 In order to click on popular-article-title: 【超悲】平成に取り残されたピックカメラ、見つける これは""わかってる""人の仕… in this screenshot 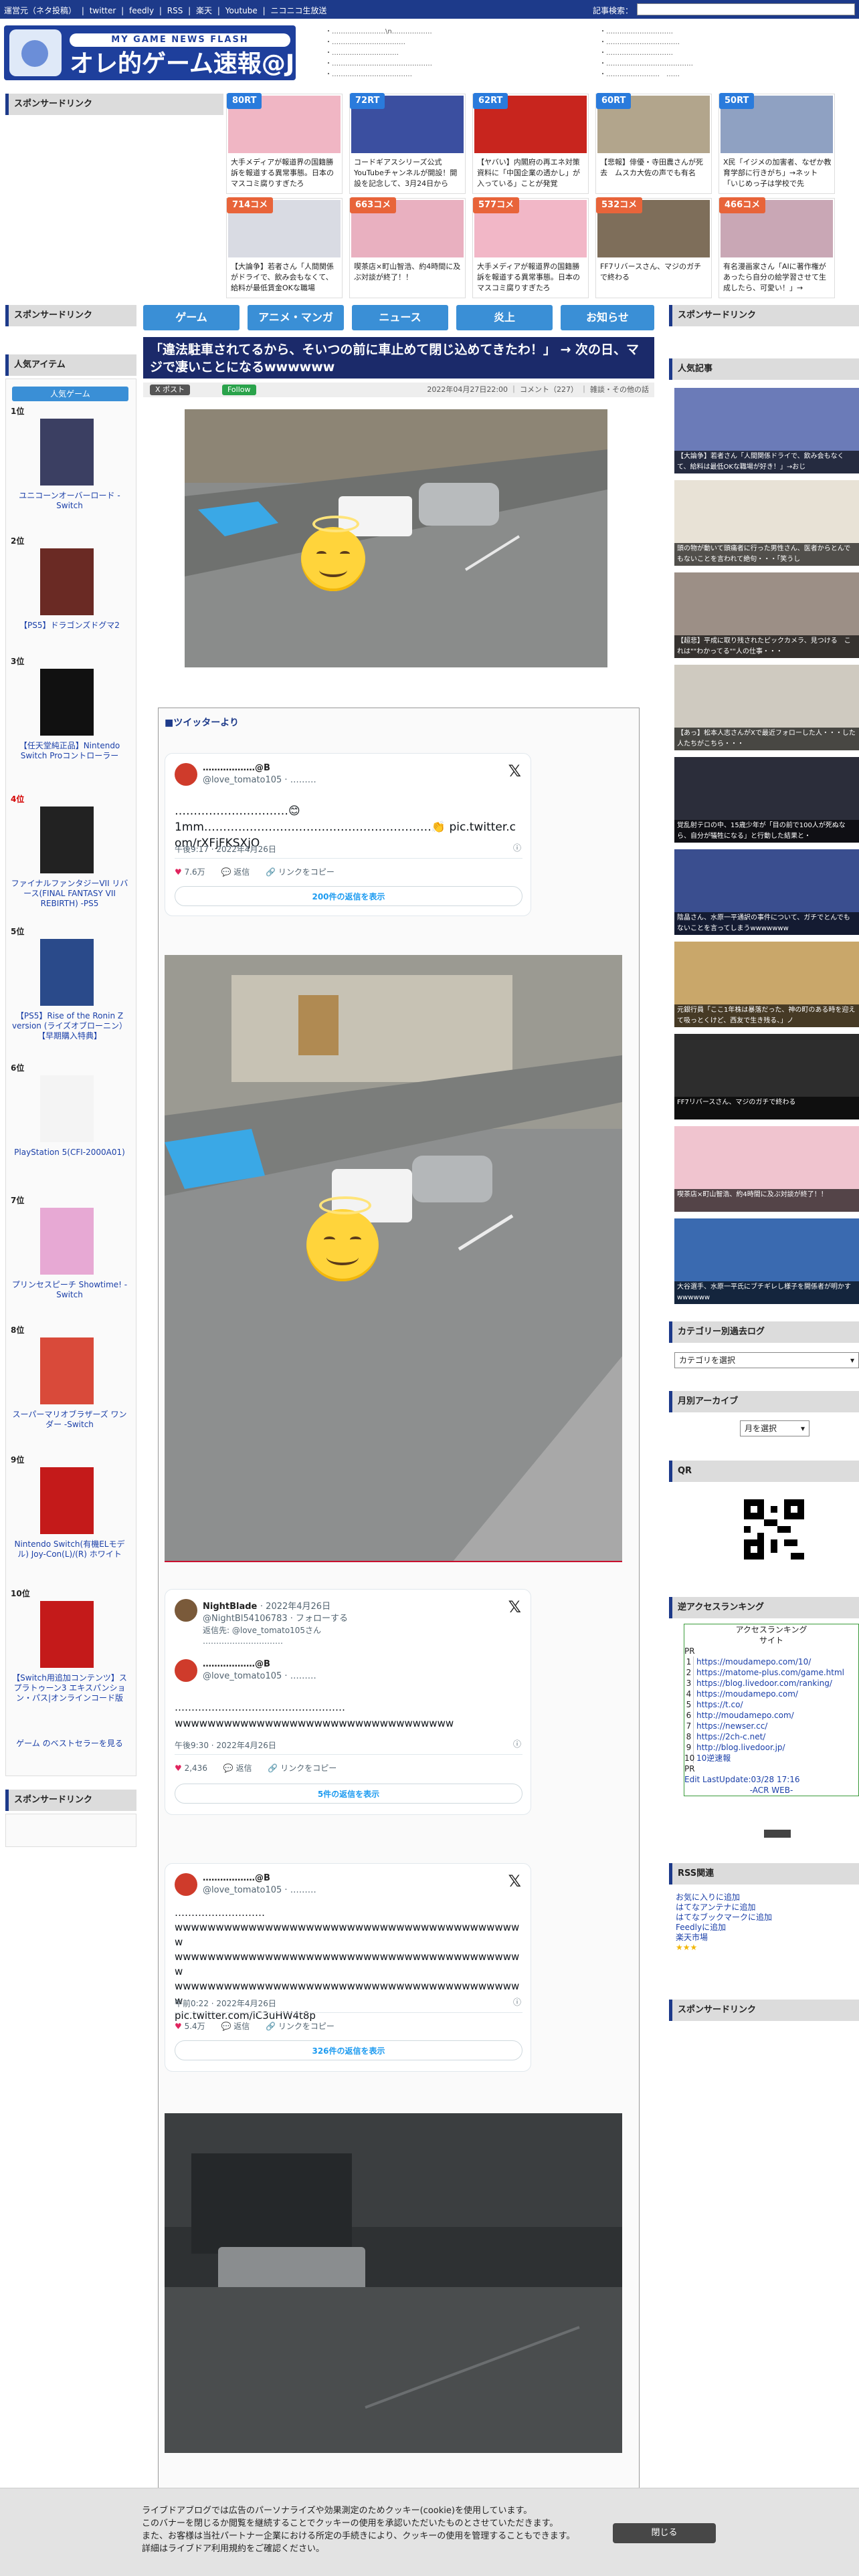, I will do `click(767, 646)`.